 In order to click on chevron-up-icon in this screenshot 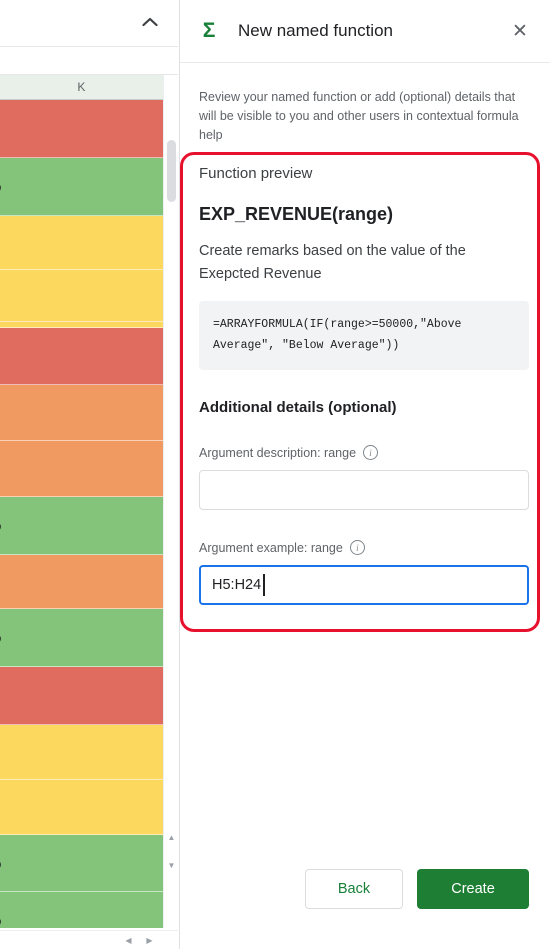, I will do `click(150, 22)`.